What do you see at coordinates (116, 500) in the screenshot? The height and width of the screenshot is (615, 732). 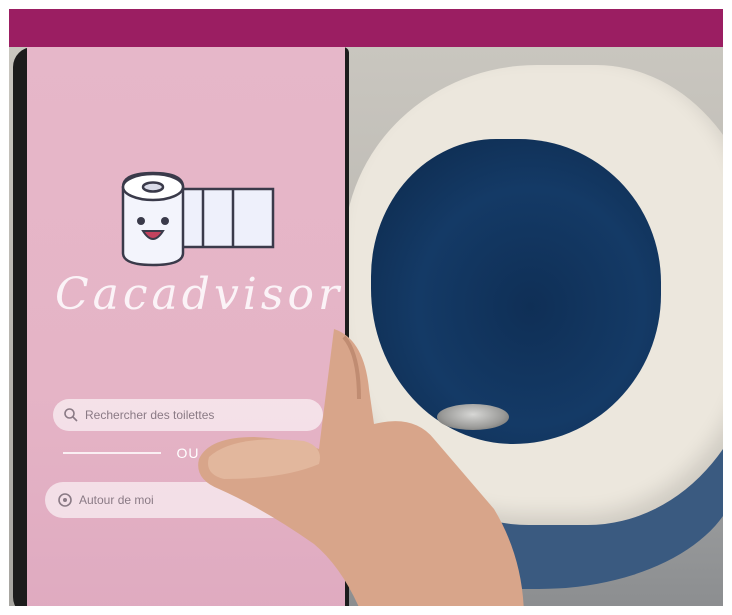 I see `location-label: Autour de moi` at bounding box center [116, 500].